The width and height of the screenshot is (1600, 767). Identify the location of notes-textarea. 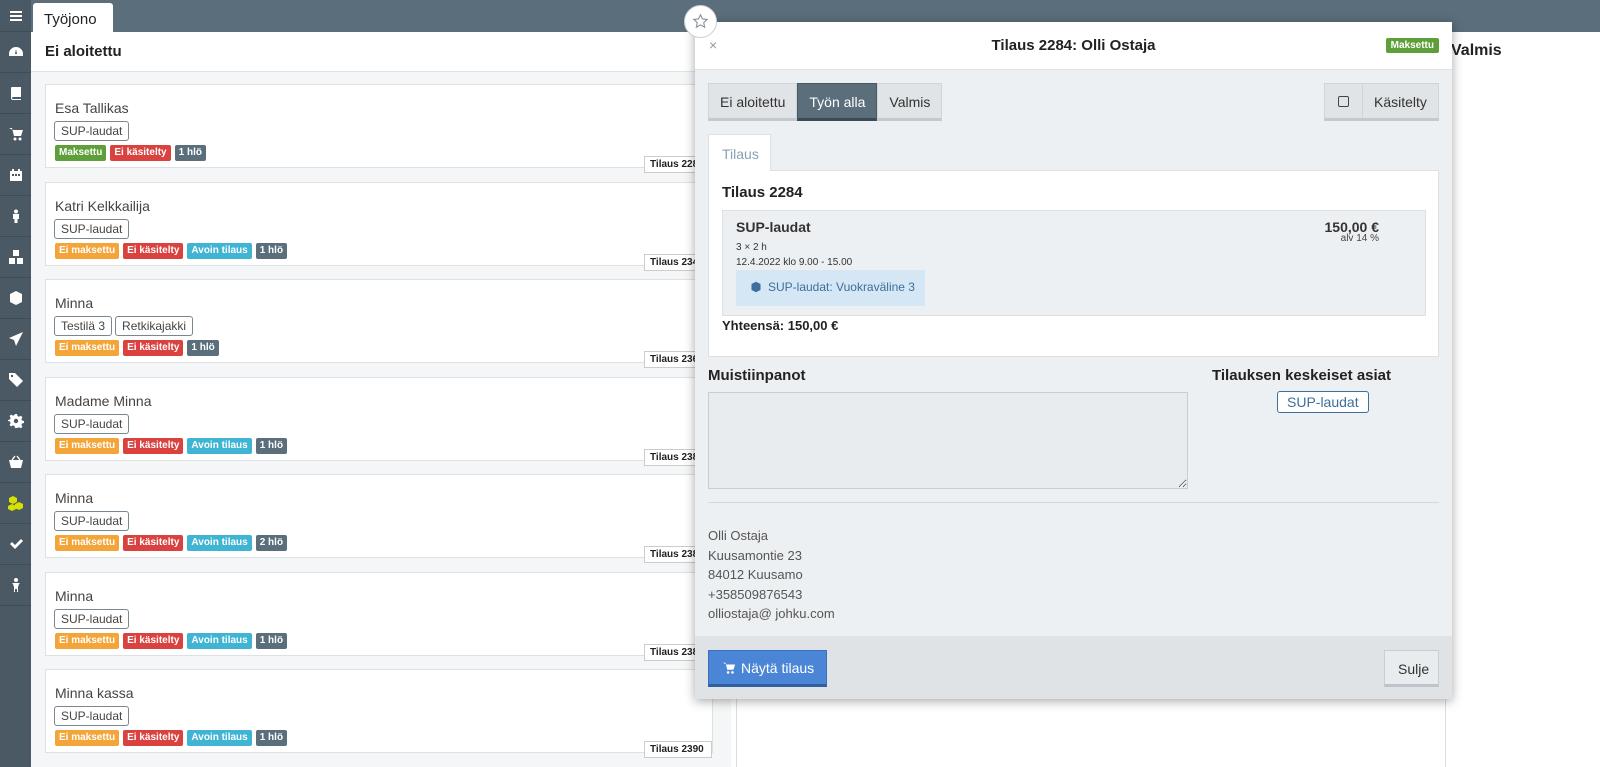
(948, 440).